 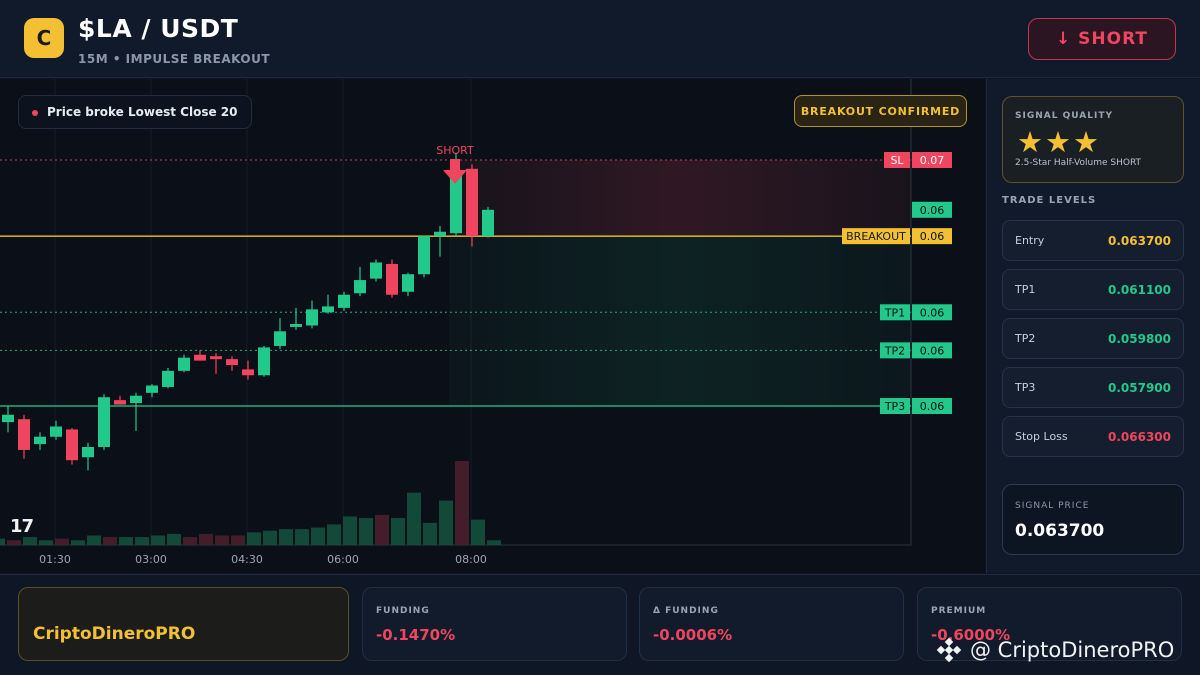 What do you see at coordinates (959, 611) in the screenshot?
I see `premium-label: PREMIUM` at bounding box center [959, 611].